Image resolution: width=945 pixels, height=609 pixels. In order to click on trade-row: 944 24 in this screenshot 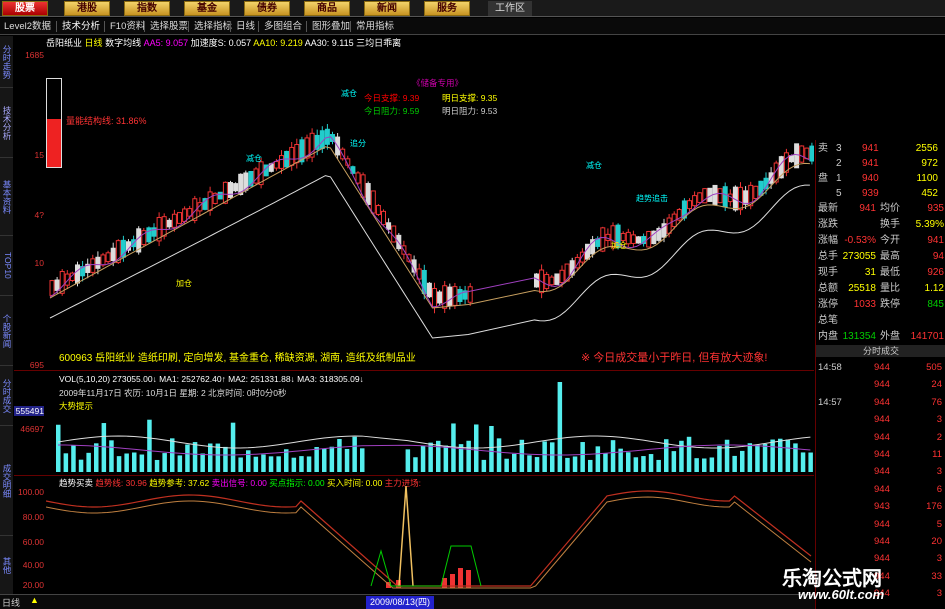, I will do `click(908, 385)`.